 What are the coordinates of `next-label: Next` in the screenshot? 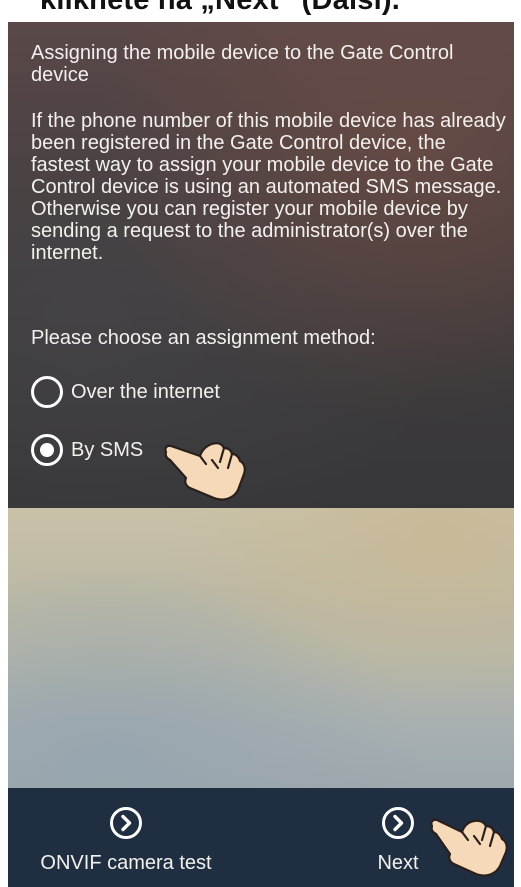 It's located at (398, 863).